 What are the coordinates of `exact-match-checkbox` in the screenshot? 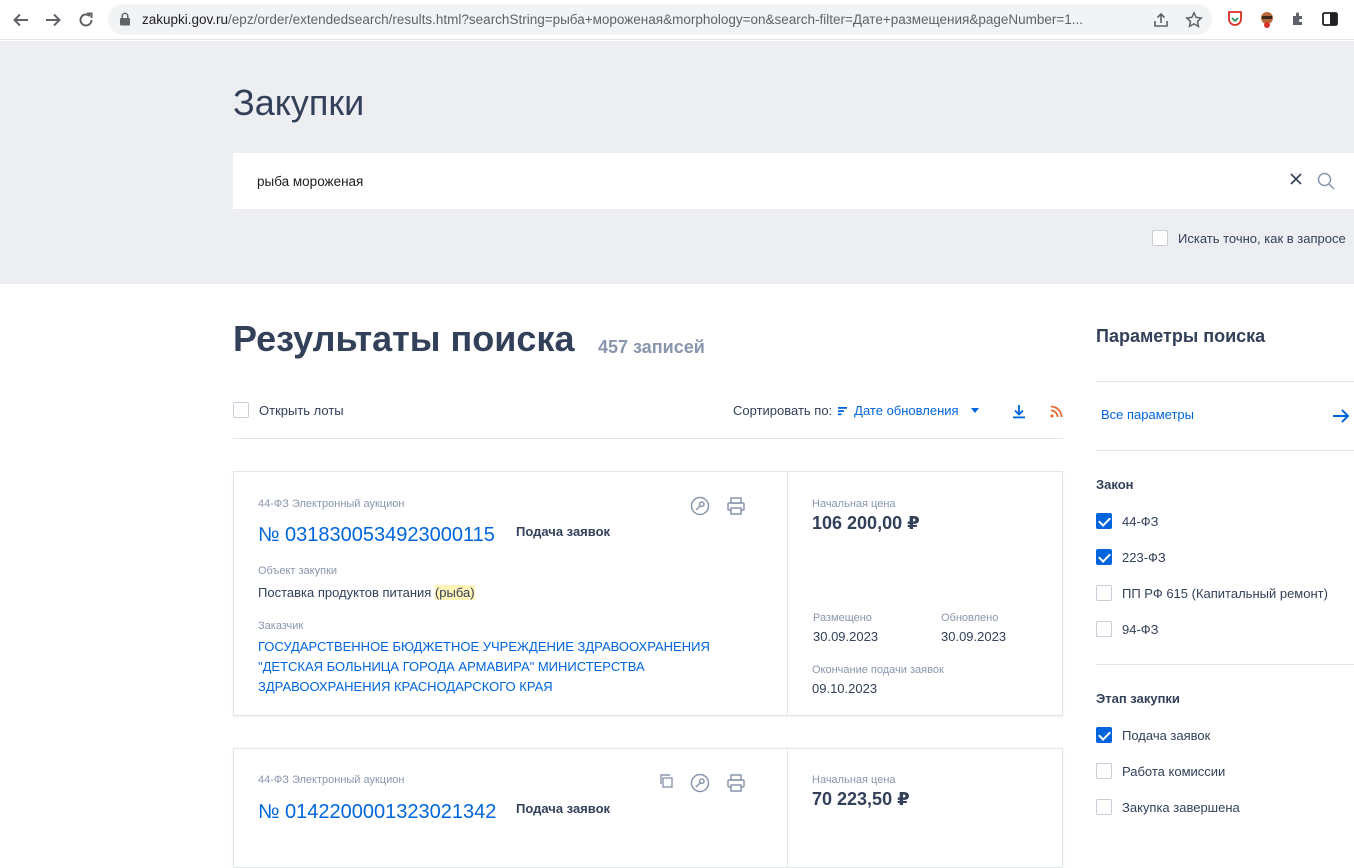 It's located at (1160, 238).